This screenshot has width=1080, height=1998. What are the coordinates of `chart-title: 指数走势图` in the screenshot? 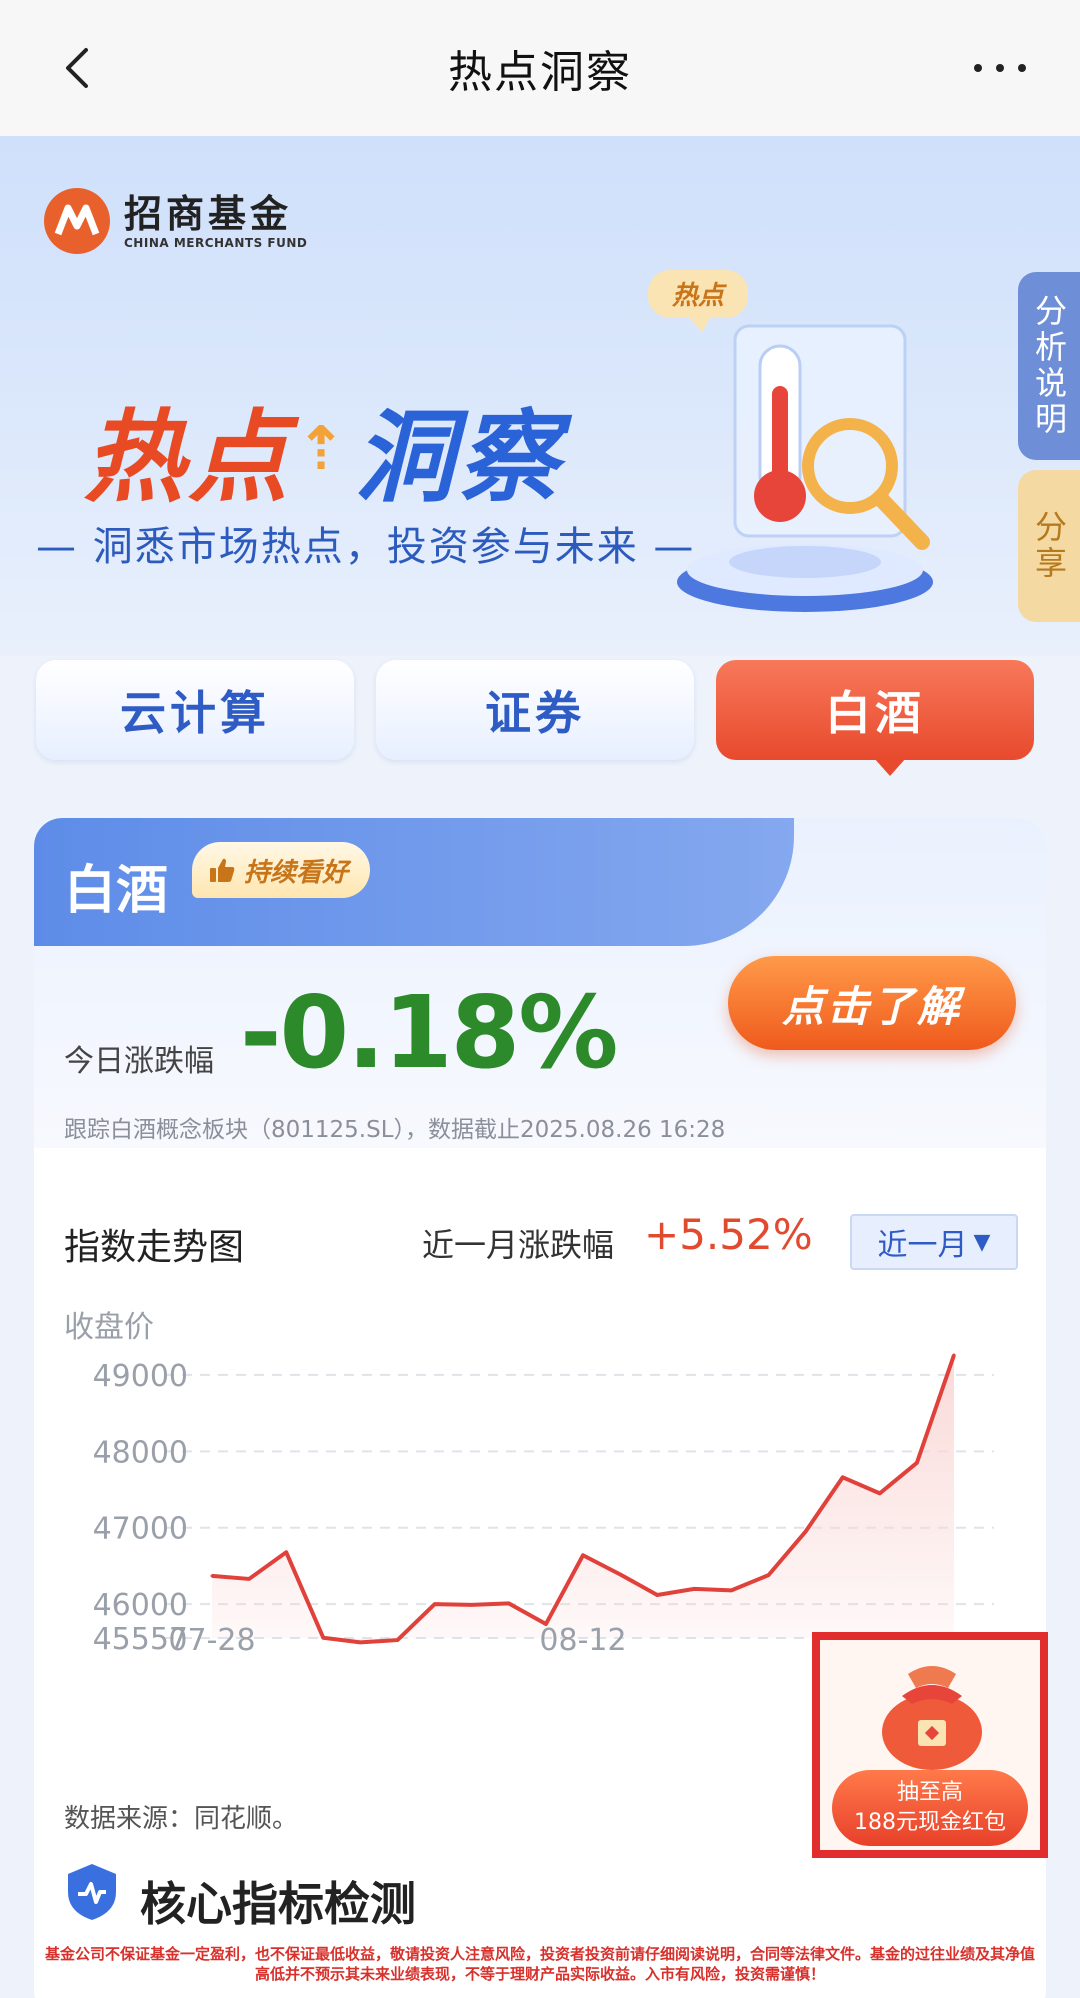 It's located at (154, 1247).